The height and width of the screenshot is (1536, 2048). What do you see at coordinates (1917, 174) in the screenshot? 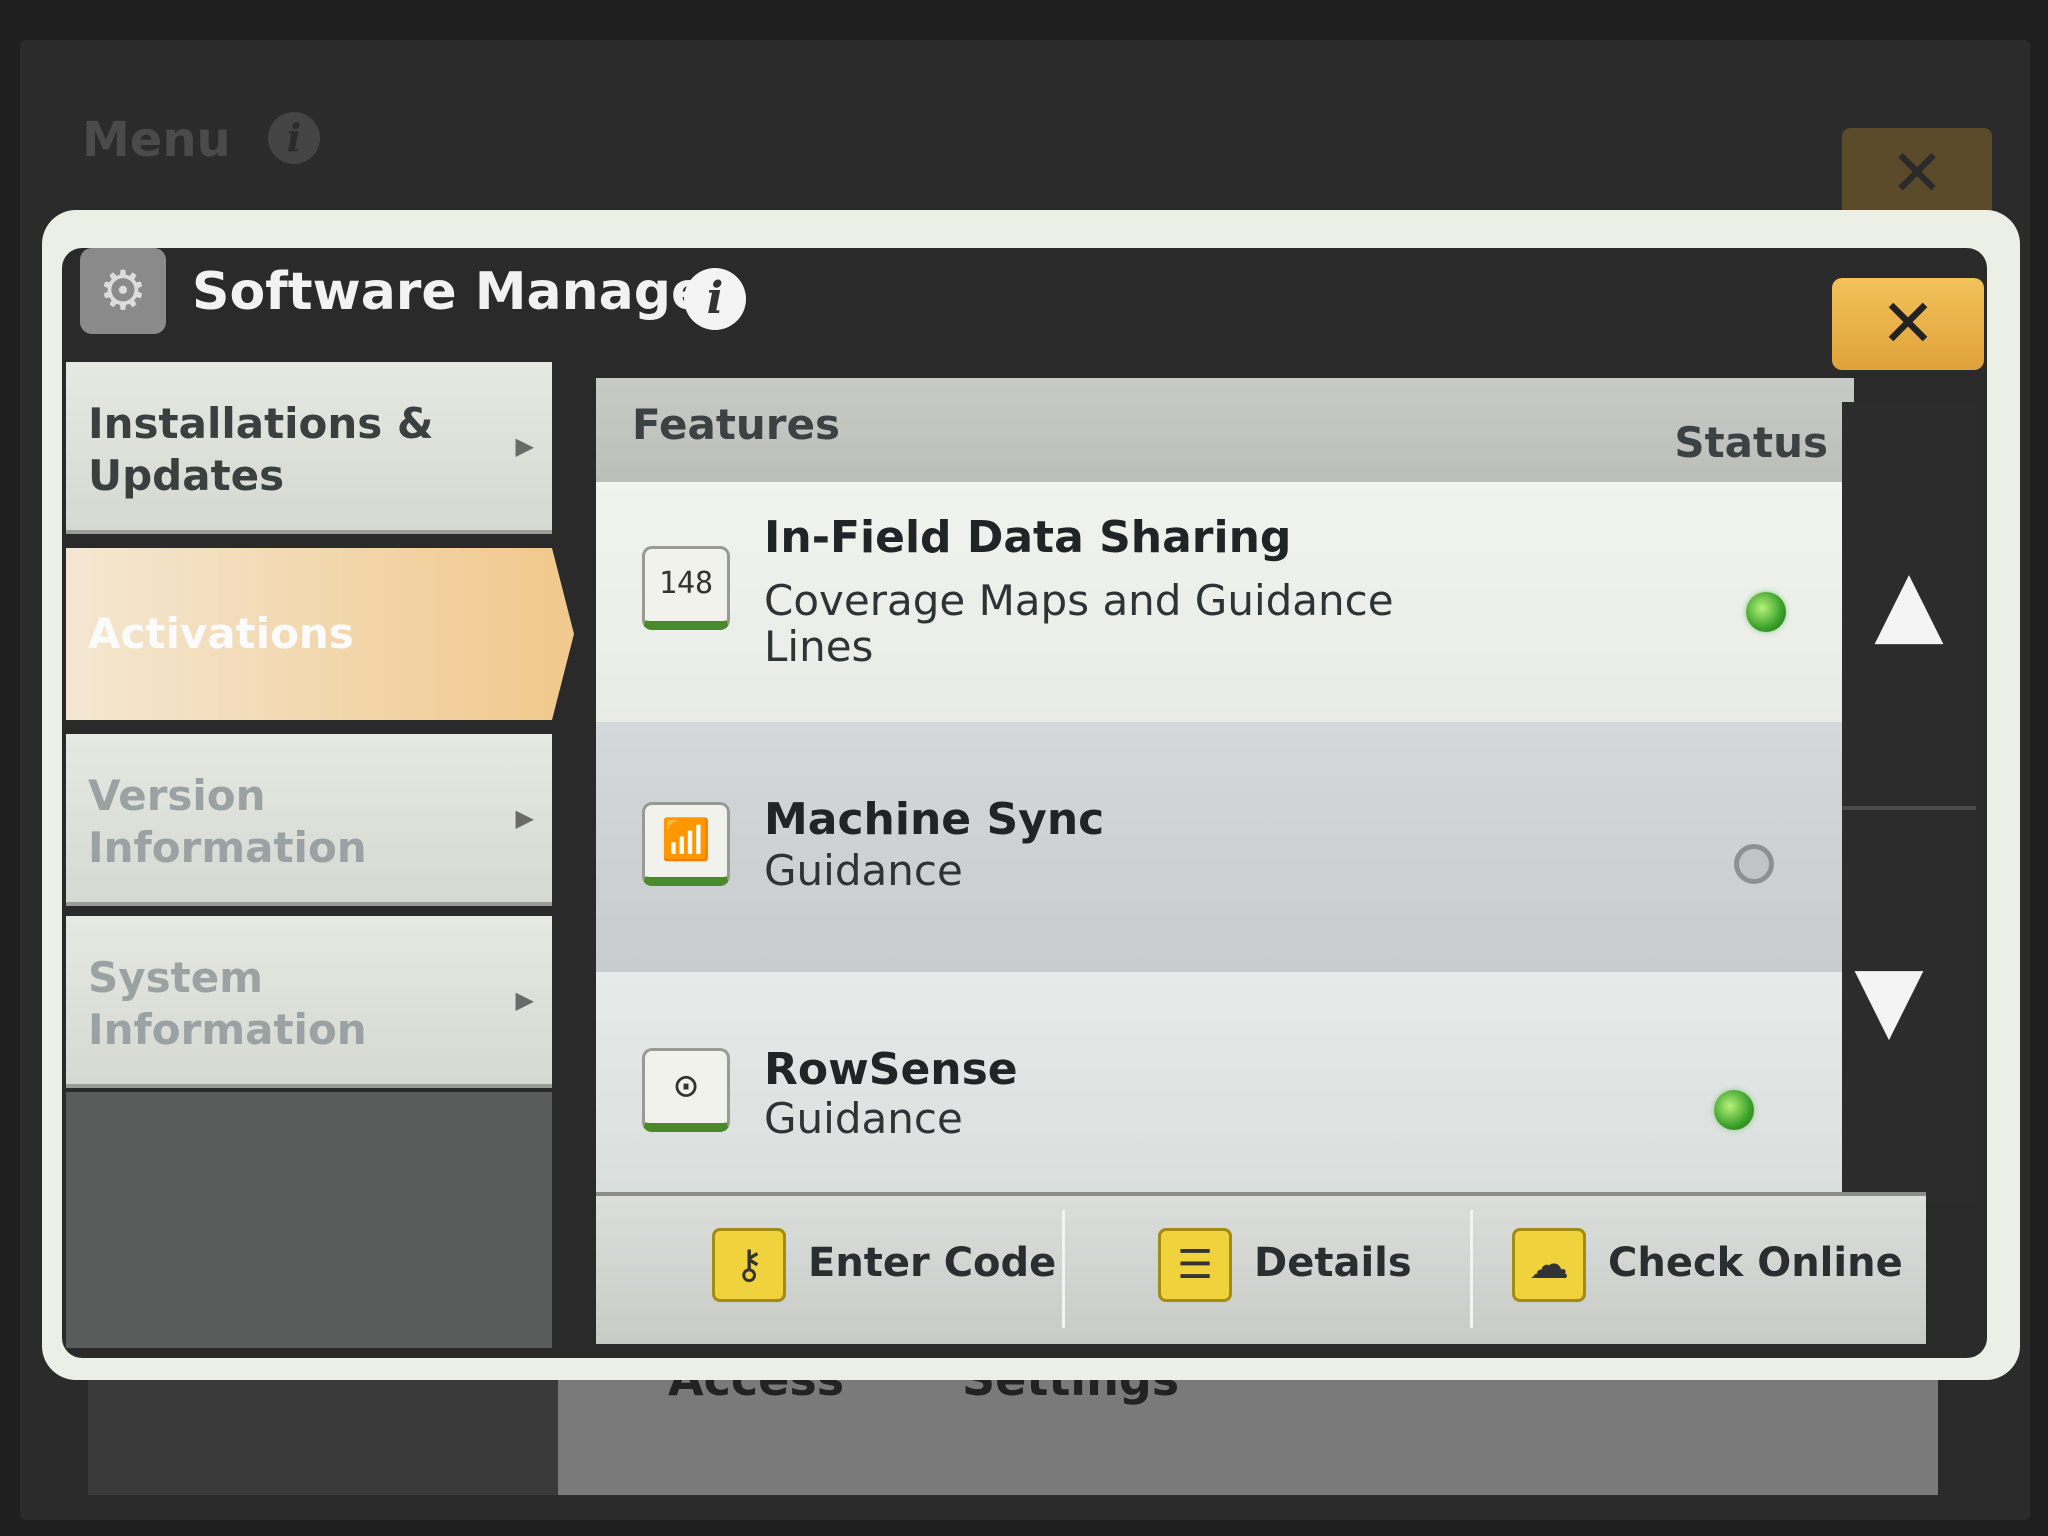
I see `menu-close-button: ✕` at bounding box center [1917, 174].